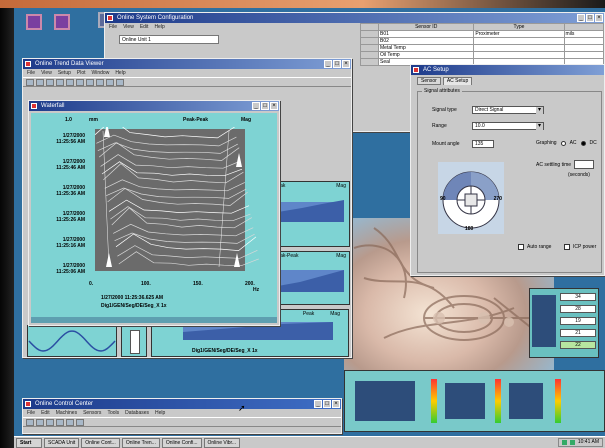 The image size is (605, 448). I want to click on value-box: 34, so click(578, 297).